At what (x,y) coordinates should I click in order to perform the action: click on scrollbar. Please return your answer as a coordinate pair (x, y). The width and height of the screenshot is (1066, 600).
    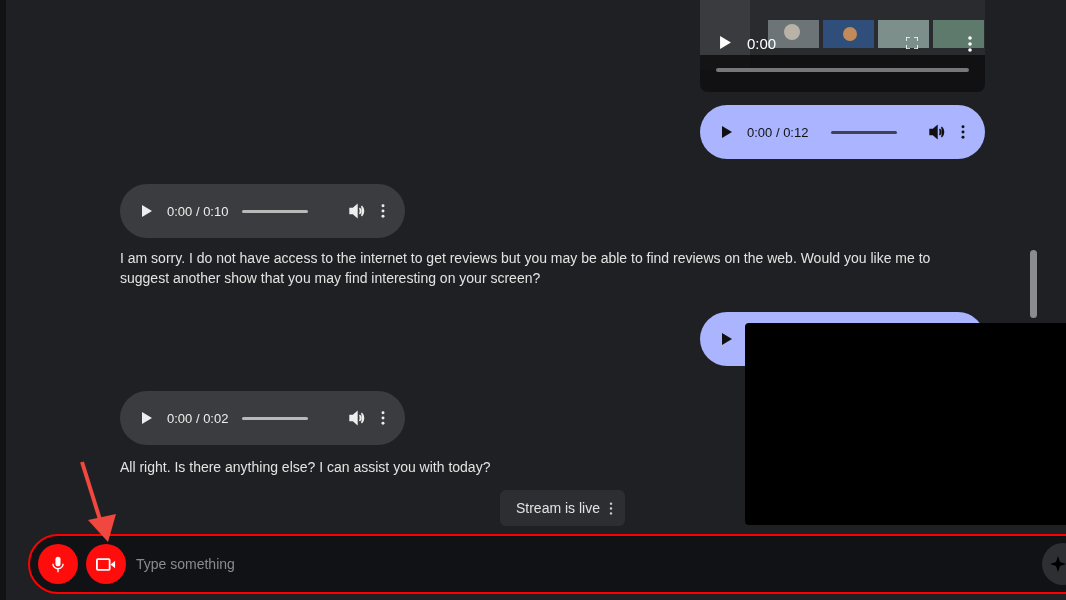
    Looking at the image, I should click on (1033, 284).